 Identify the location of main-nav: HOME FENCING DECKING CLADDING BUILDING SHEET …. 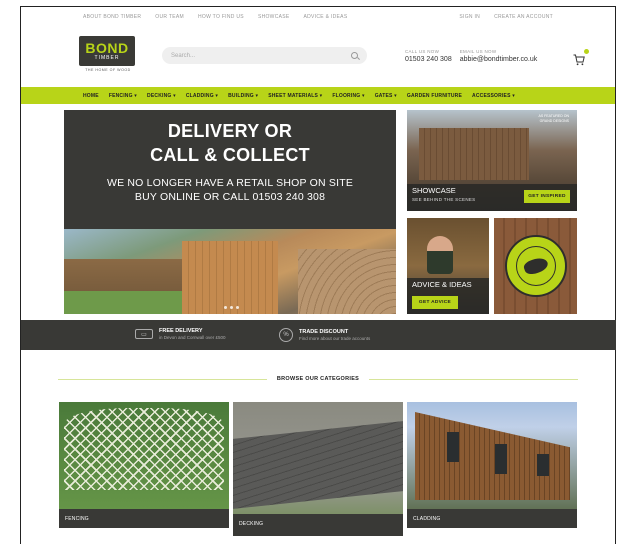
(318, 95).